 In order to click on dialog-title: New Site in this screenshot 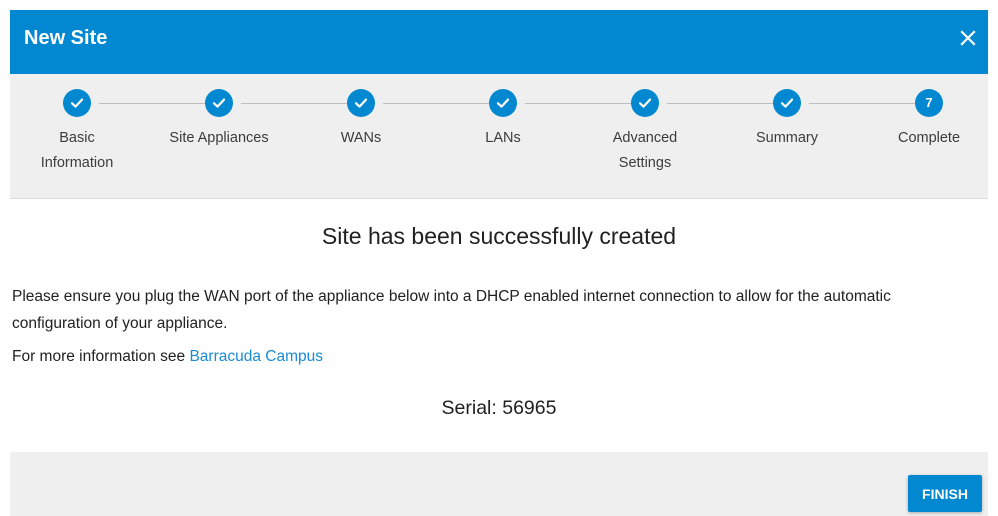, I will do `click(66, 38)`.